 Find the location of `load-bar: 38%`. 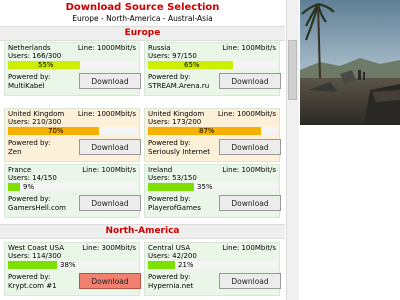

load-bar: 38% is located at coordinates (73, 265).